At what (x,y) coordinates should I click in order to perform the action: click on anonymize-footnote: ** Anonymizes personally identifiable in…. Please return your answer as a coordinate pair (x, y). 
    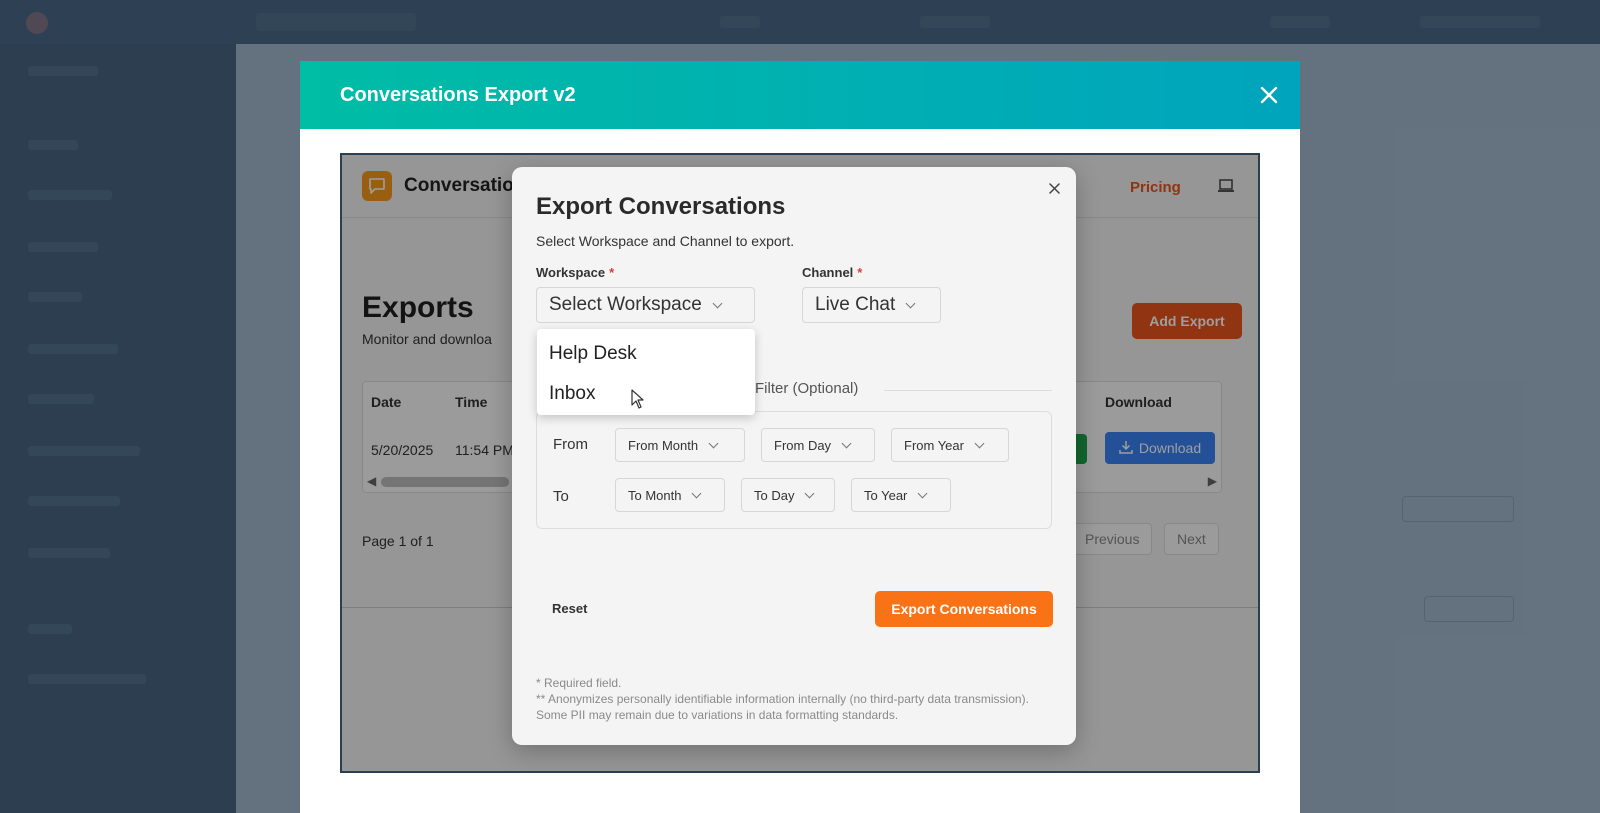
    Looking at the image, I should click on (782, 707).